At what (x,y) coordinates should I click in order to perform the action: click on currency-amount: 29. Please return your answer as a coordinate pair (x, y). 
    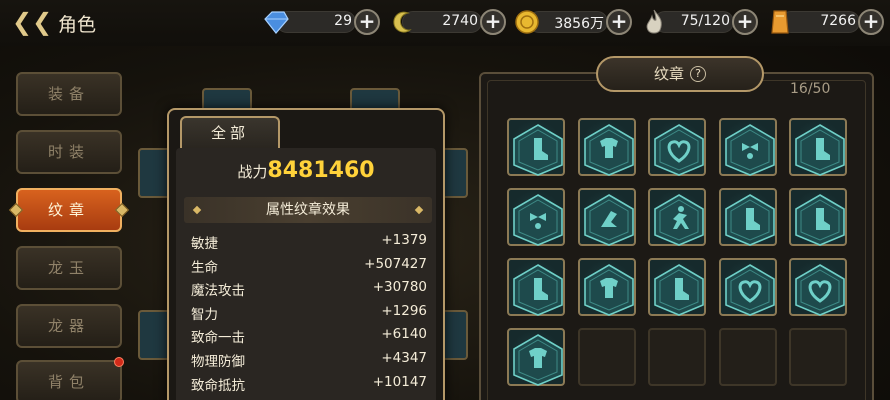
    Looking at the image, I should click on (343, 21).